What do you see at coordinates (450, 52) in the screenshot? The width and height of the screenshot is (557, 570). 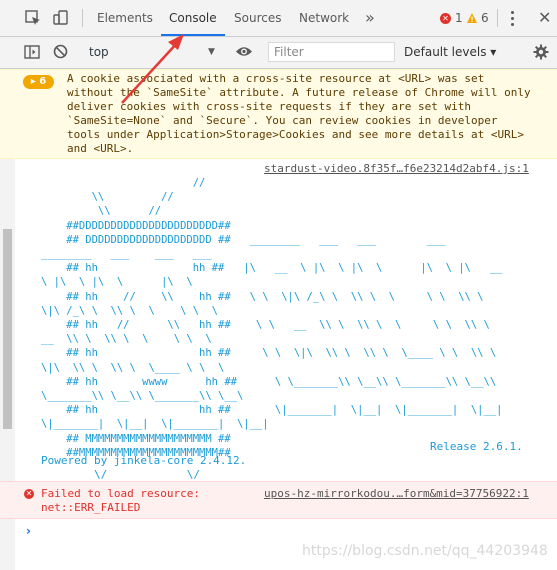 I see `log-levels-dropdown: Default levels ▾` at bounding box center [450, 52].